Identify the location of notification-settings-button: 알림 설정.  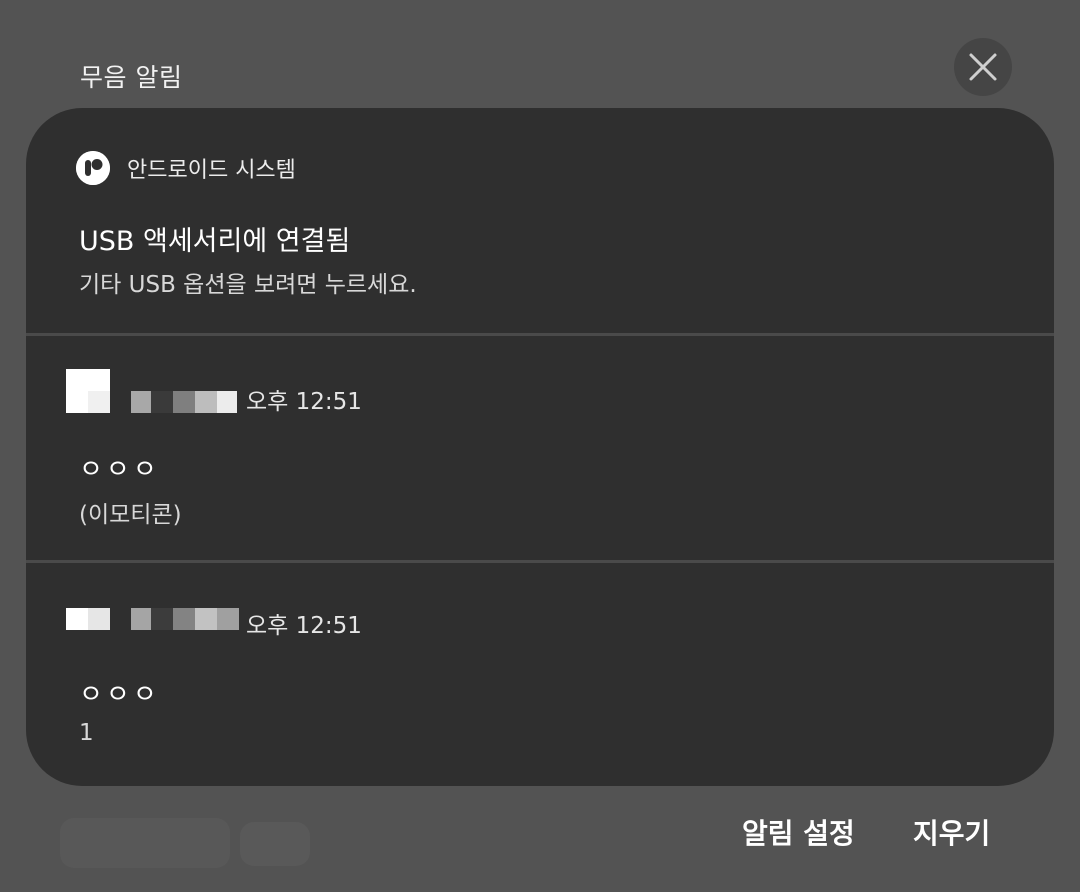
(798, 832).